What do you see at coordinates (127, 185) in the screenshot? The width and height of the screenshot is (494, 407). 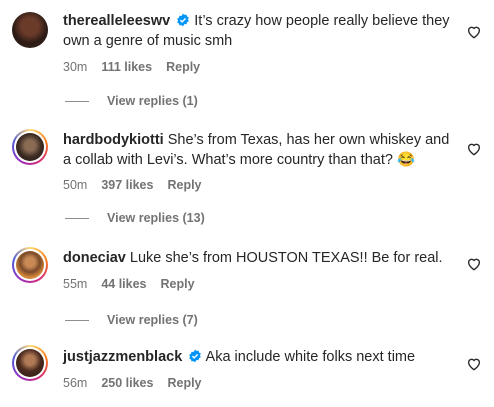 I see `comment-likes: 397 likes` at bounding box center [127, 185].